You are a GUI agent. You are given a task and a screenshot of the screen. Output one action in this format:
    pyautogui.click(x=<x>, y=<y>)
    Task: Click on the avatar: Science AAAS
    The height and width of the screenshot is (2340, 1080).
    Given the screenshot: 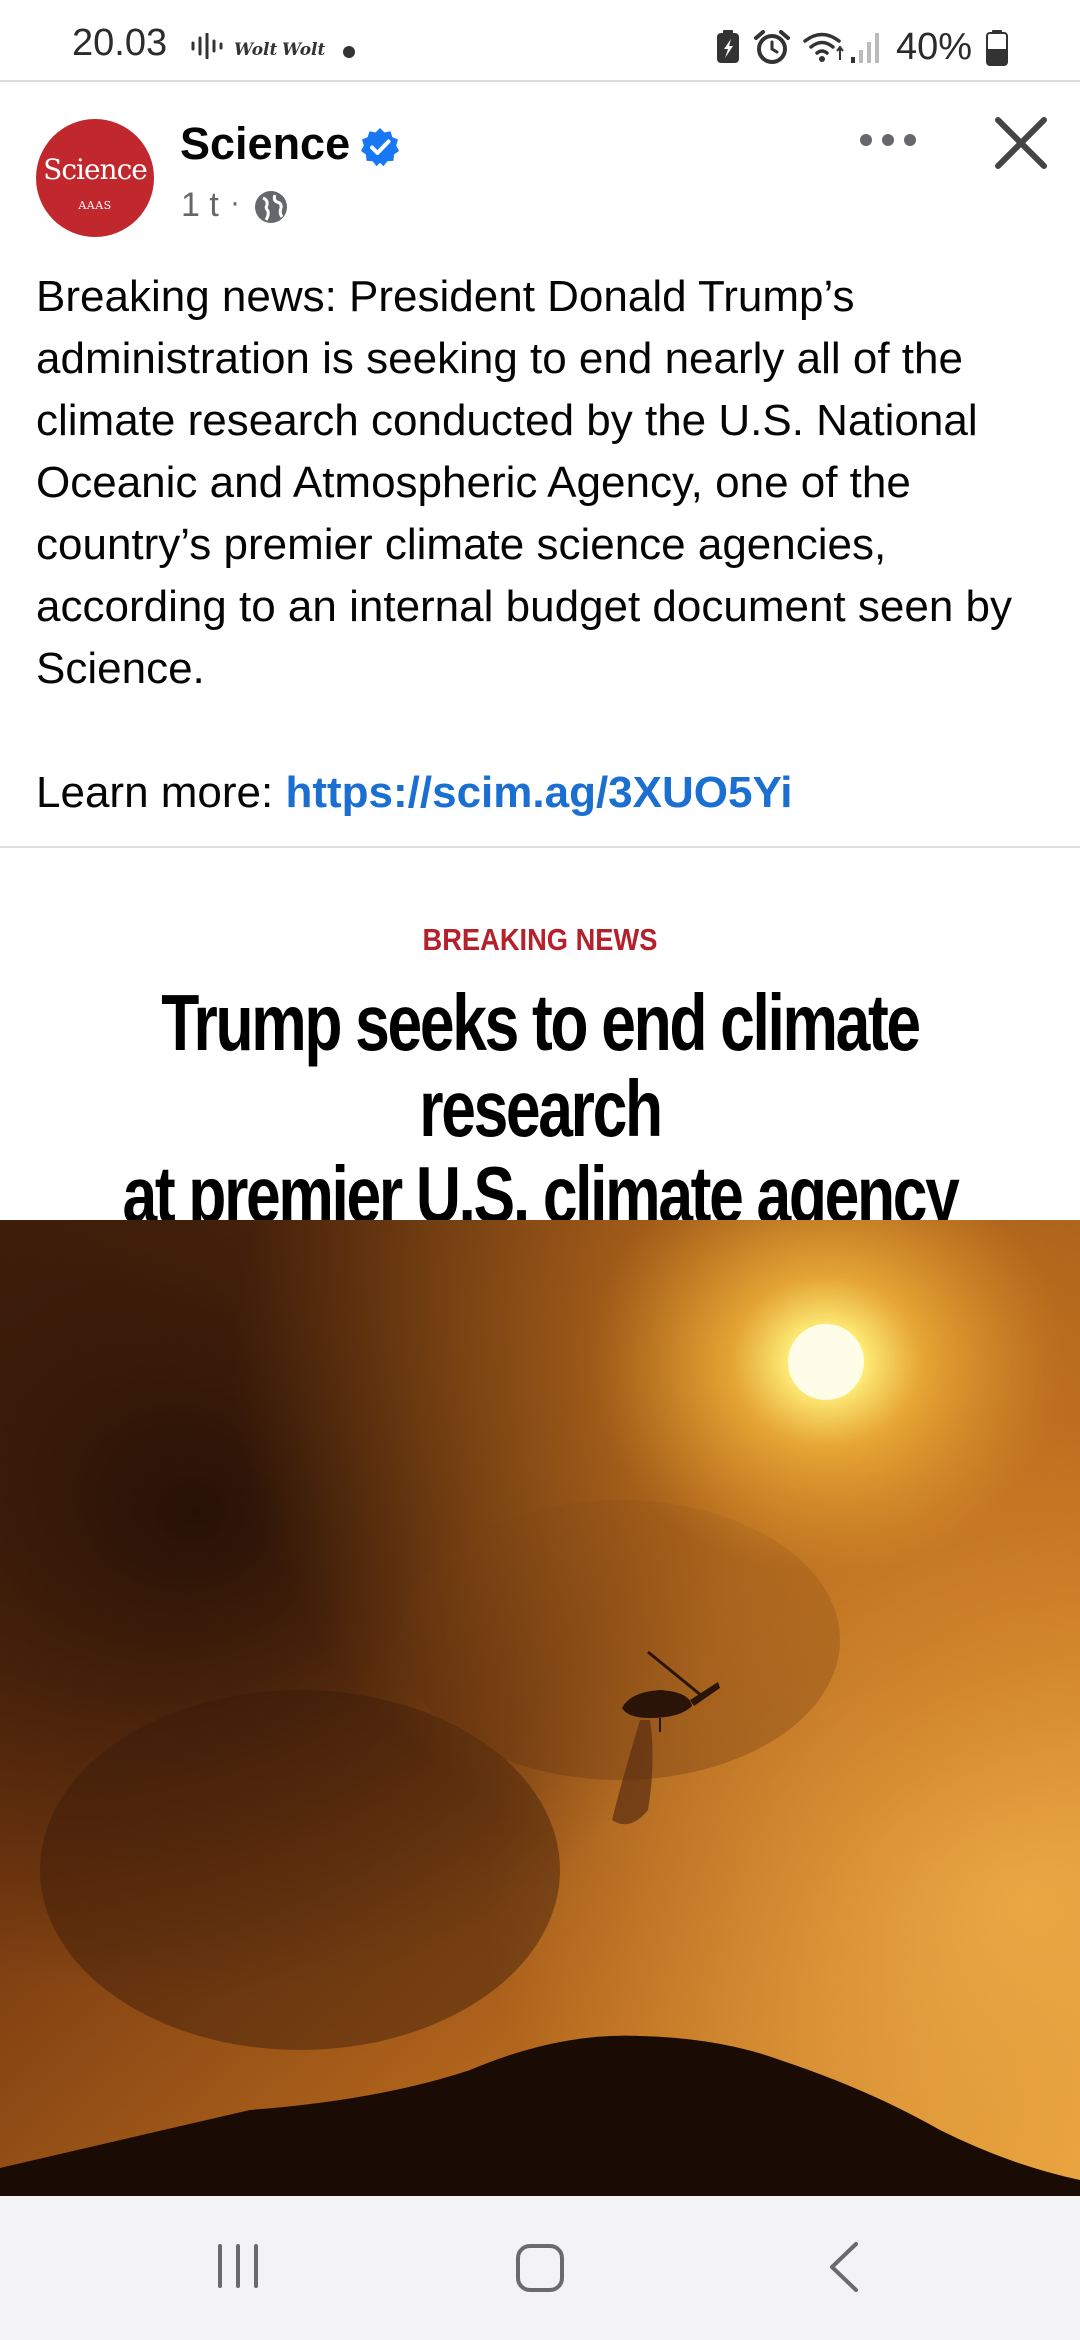 What is the action you would take?
    pyautogui.click(x=95, y=178)
    